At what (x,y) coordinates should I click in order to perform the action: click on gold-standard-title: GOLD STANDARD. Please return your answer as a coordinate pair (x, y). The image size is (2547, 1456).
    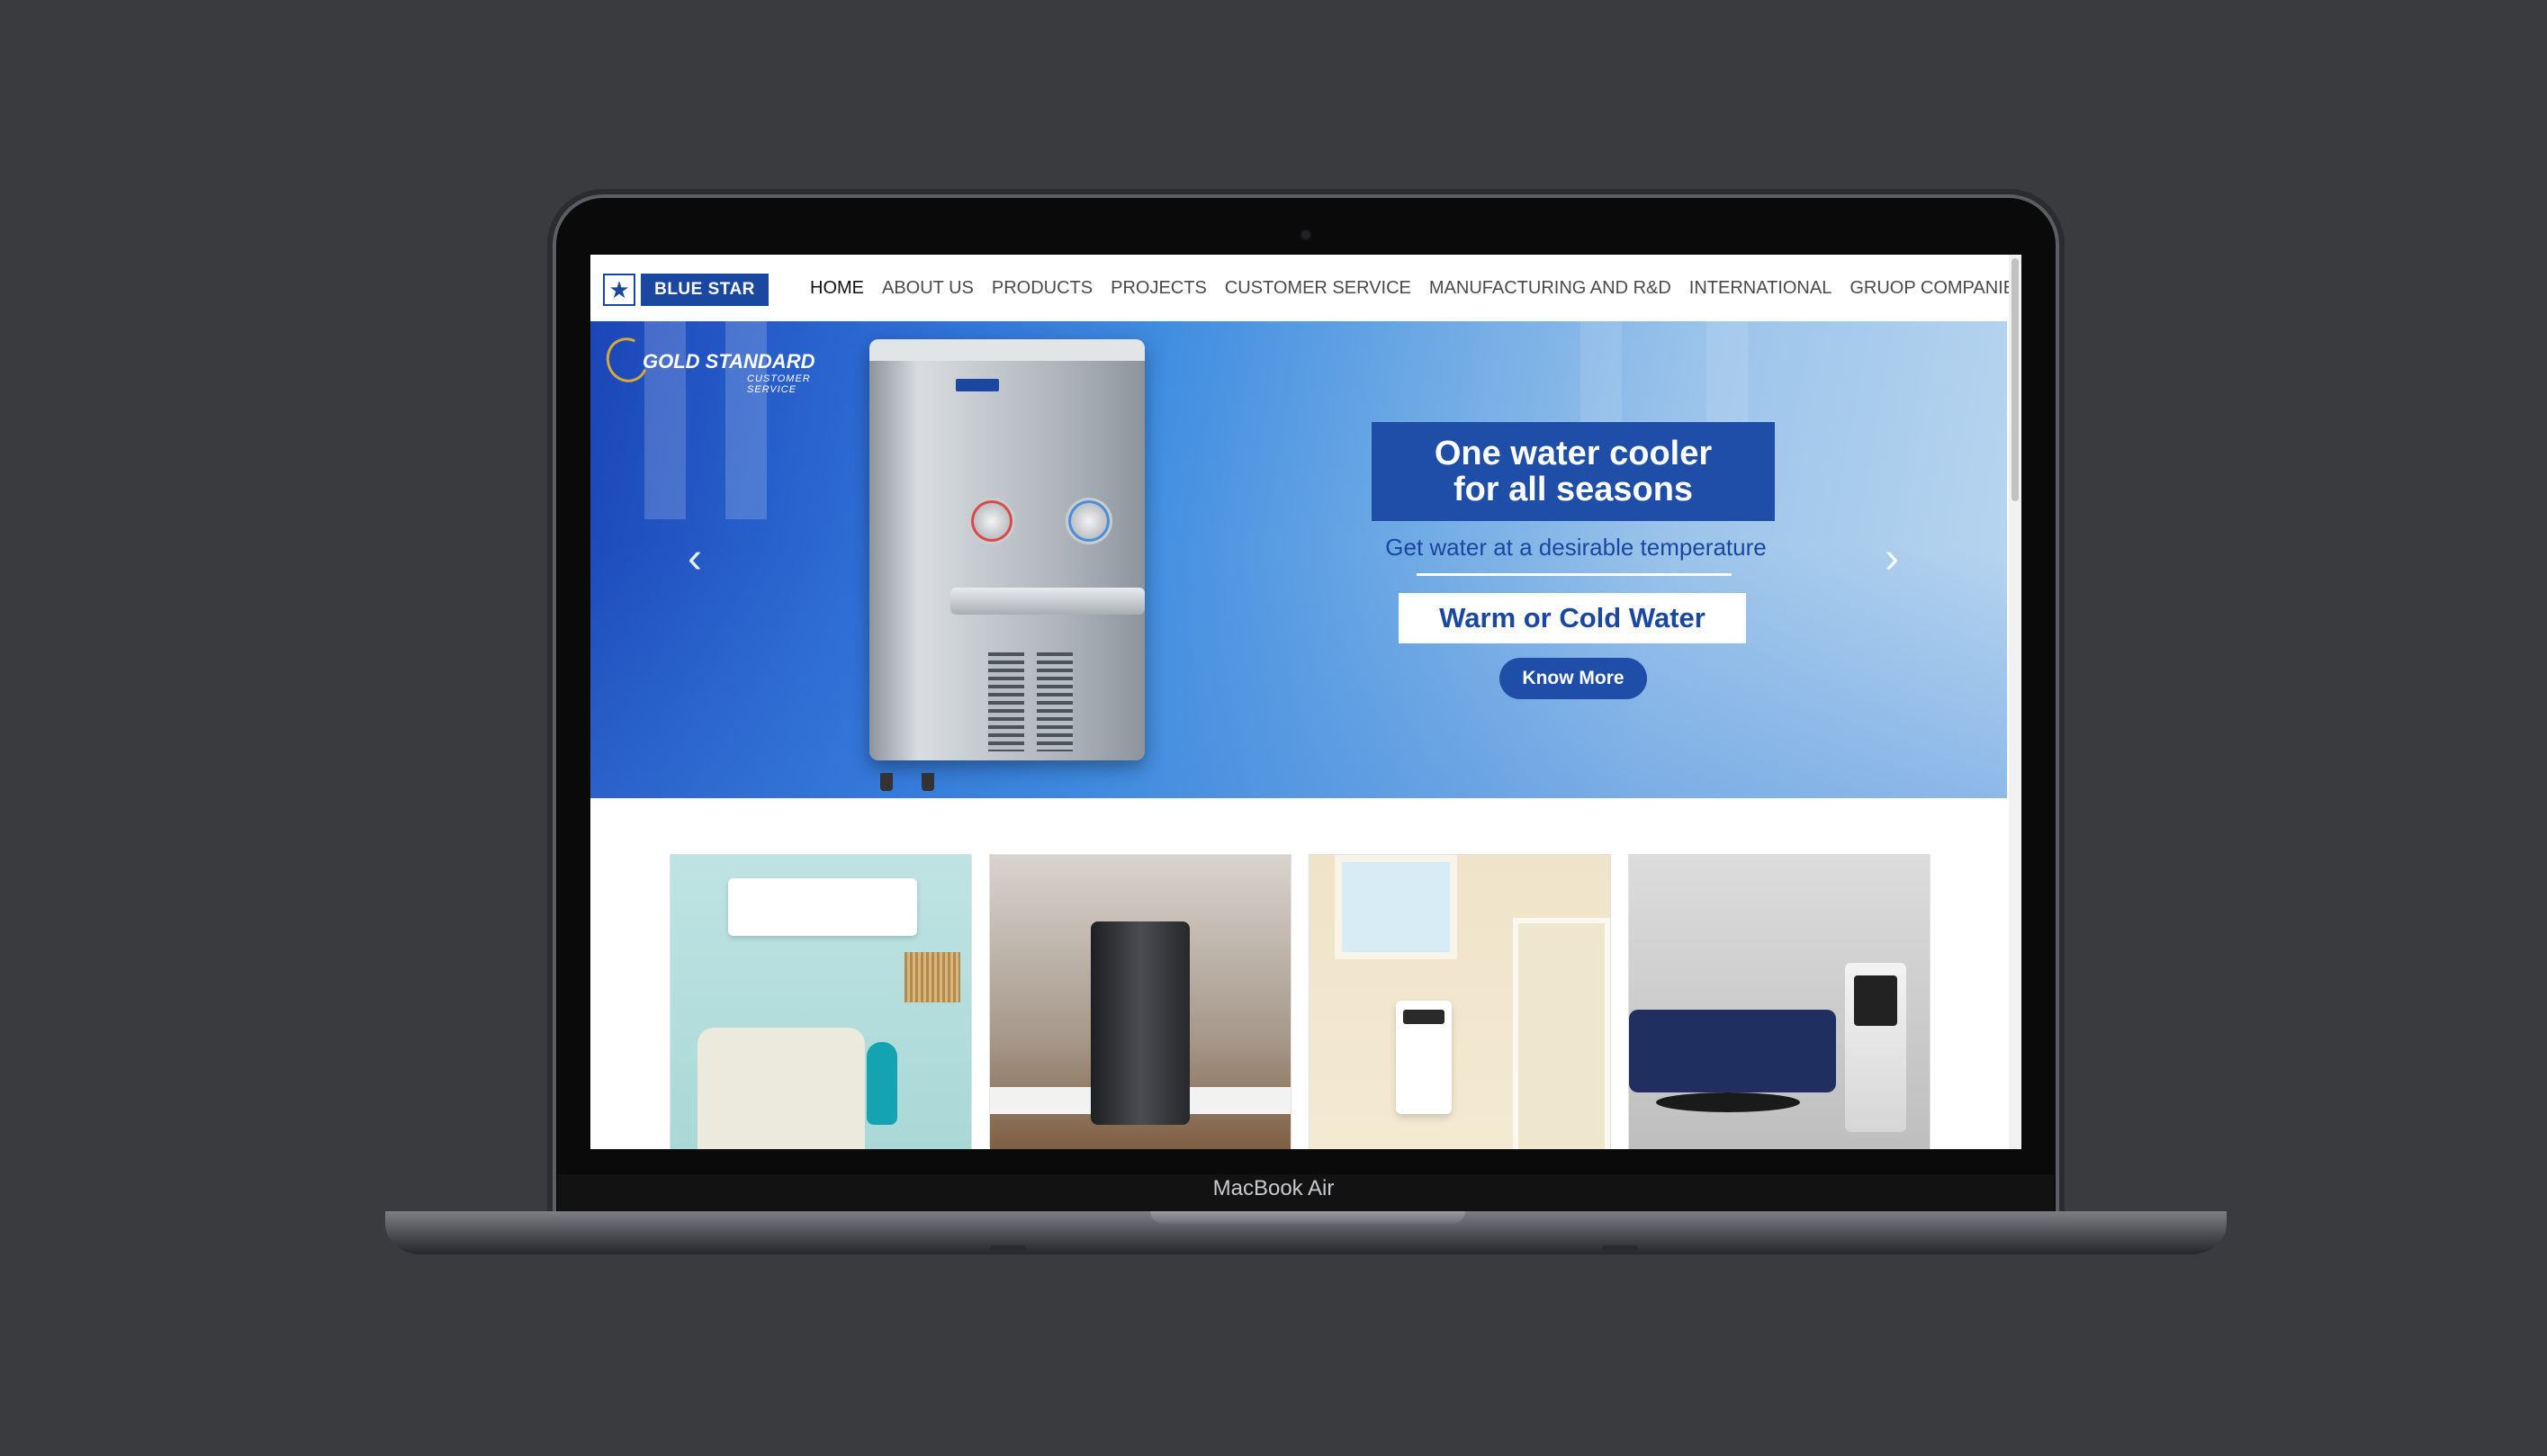
    Looking at the image, I should click on (729, 361).